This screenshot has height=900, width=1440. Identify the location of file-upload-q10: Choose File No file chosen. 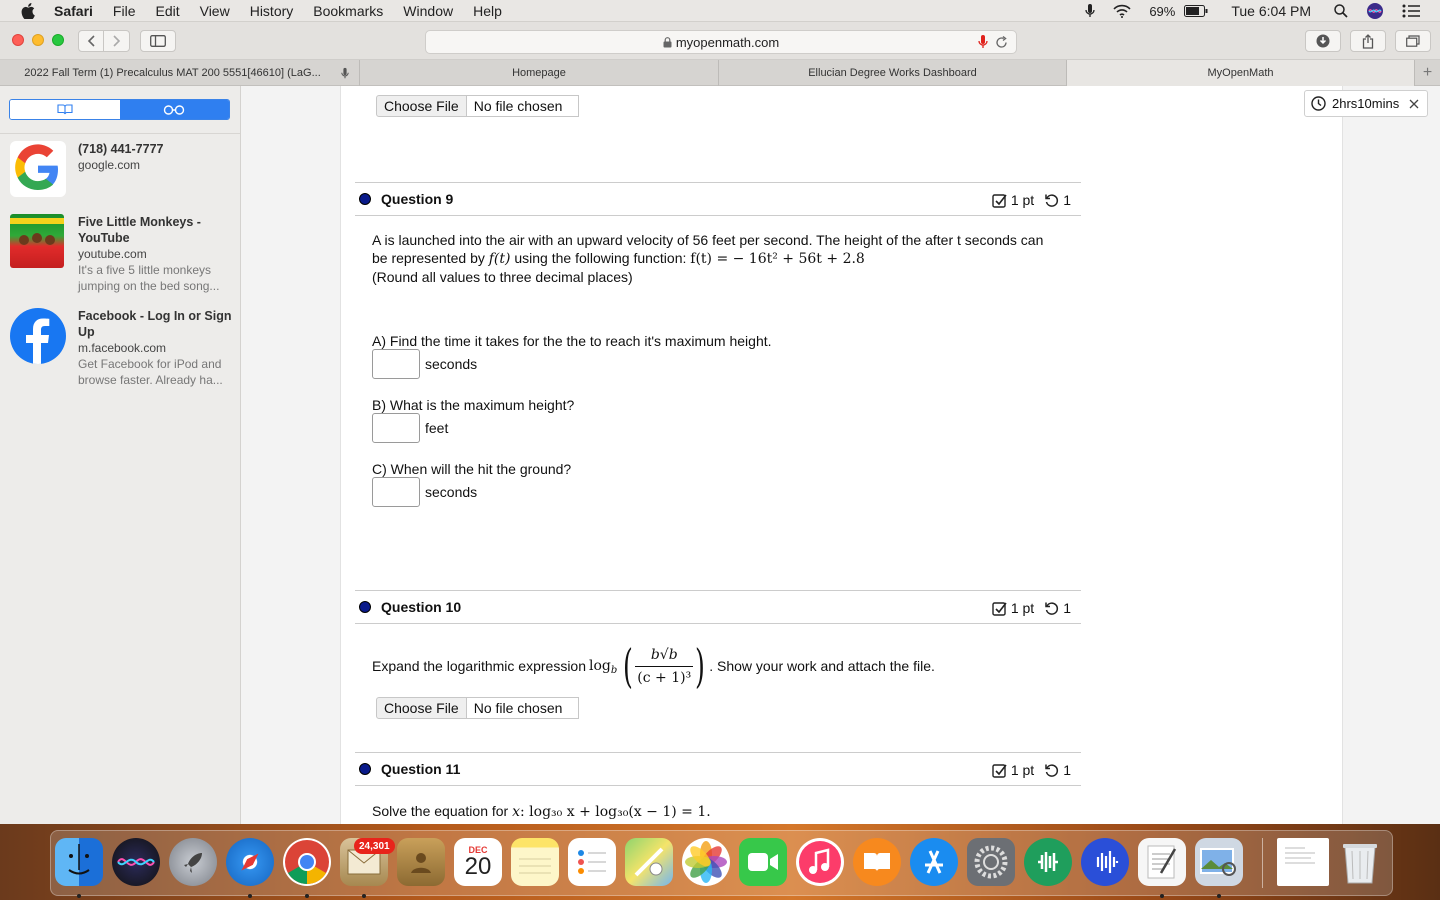
(478, 708).